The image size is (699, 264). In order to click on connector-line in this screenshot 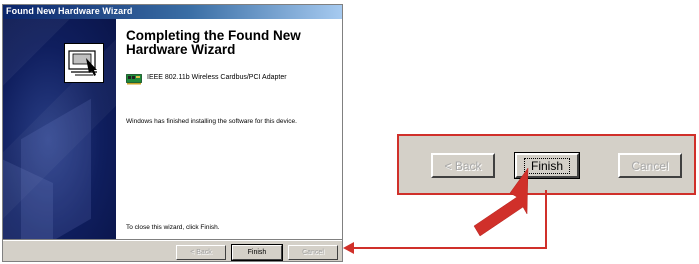, I will do `click(449, 219)`.